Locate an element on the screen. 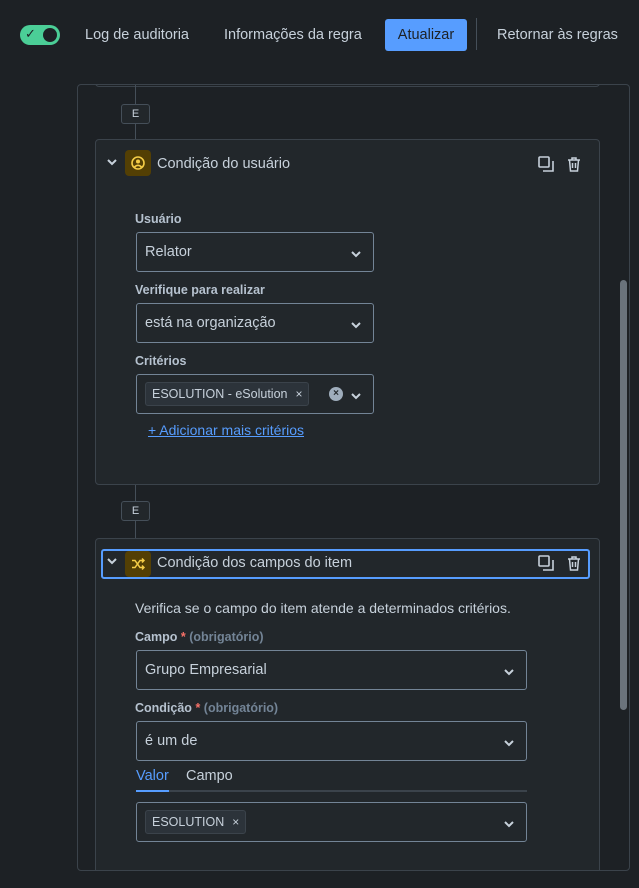  value-multiselect: ESOLUTION × is located at coordinates (331, 822).